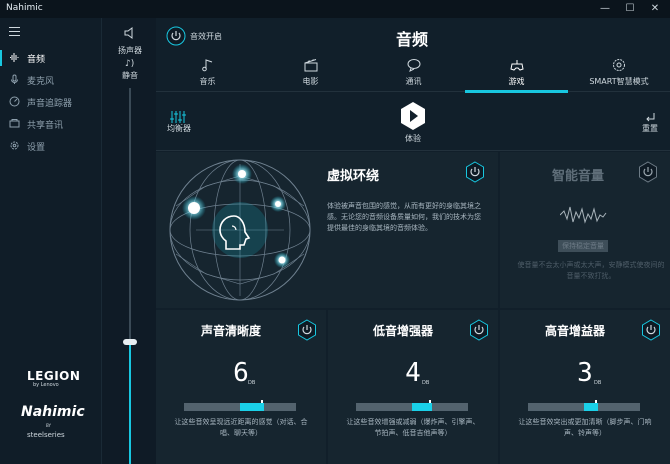 This screenshot has width=670, height=464. Describe the element at coordinates (45, 126) in the screenshot. I see `sidebar-item-label: 共享音讯` at that location.